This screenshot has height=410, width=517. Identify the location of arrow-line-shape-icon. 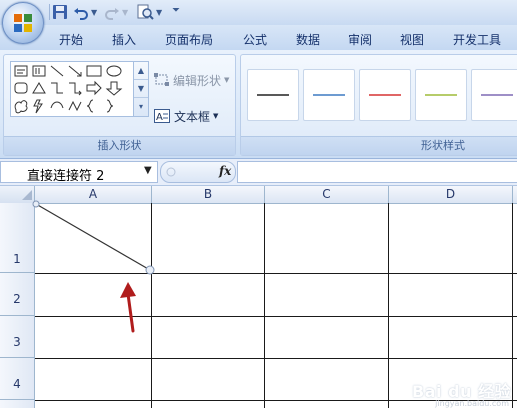
(75, 71).